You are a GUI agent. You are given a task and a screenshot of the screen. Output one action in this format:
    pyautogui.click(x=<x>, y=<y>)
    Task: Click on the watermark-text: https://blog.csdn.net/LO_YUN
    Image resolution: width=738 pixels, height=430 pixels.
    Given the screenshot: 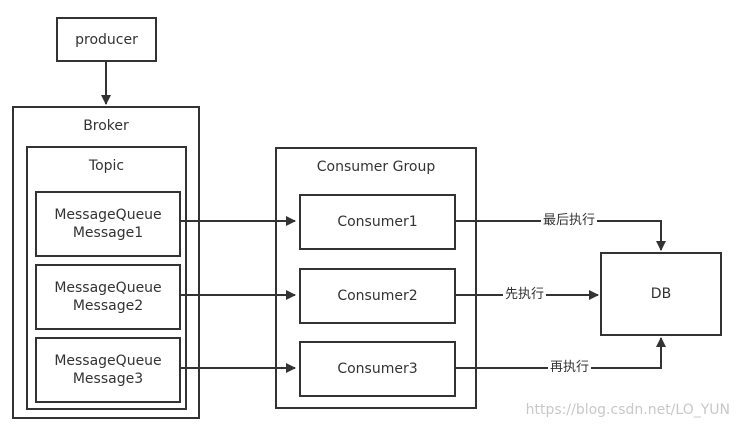 What is the action you would take?
    pyautogui.click(x=627, y=410)
    